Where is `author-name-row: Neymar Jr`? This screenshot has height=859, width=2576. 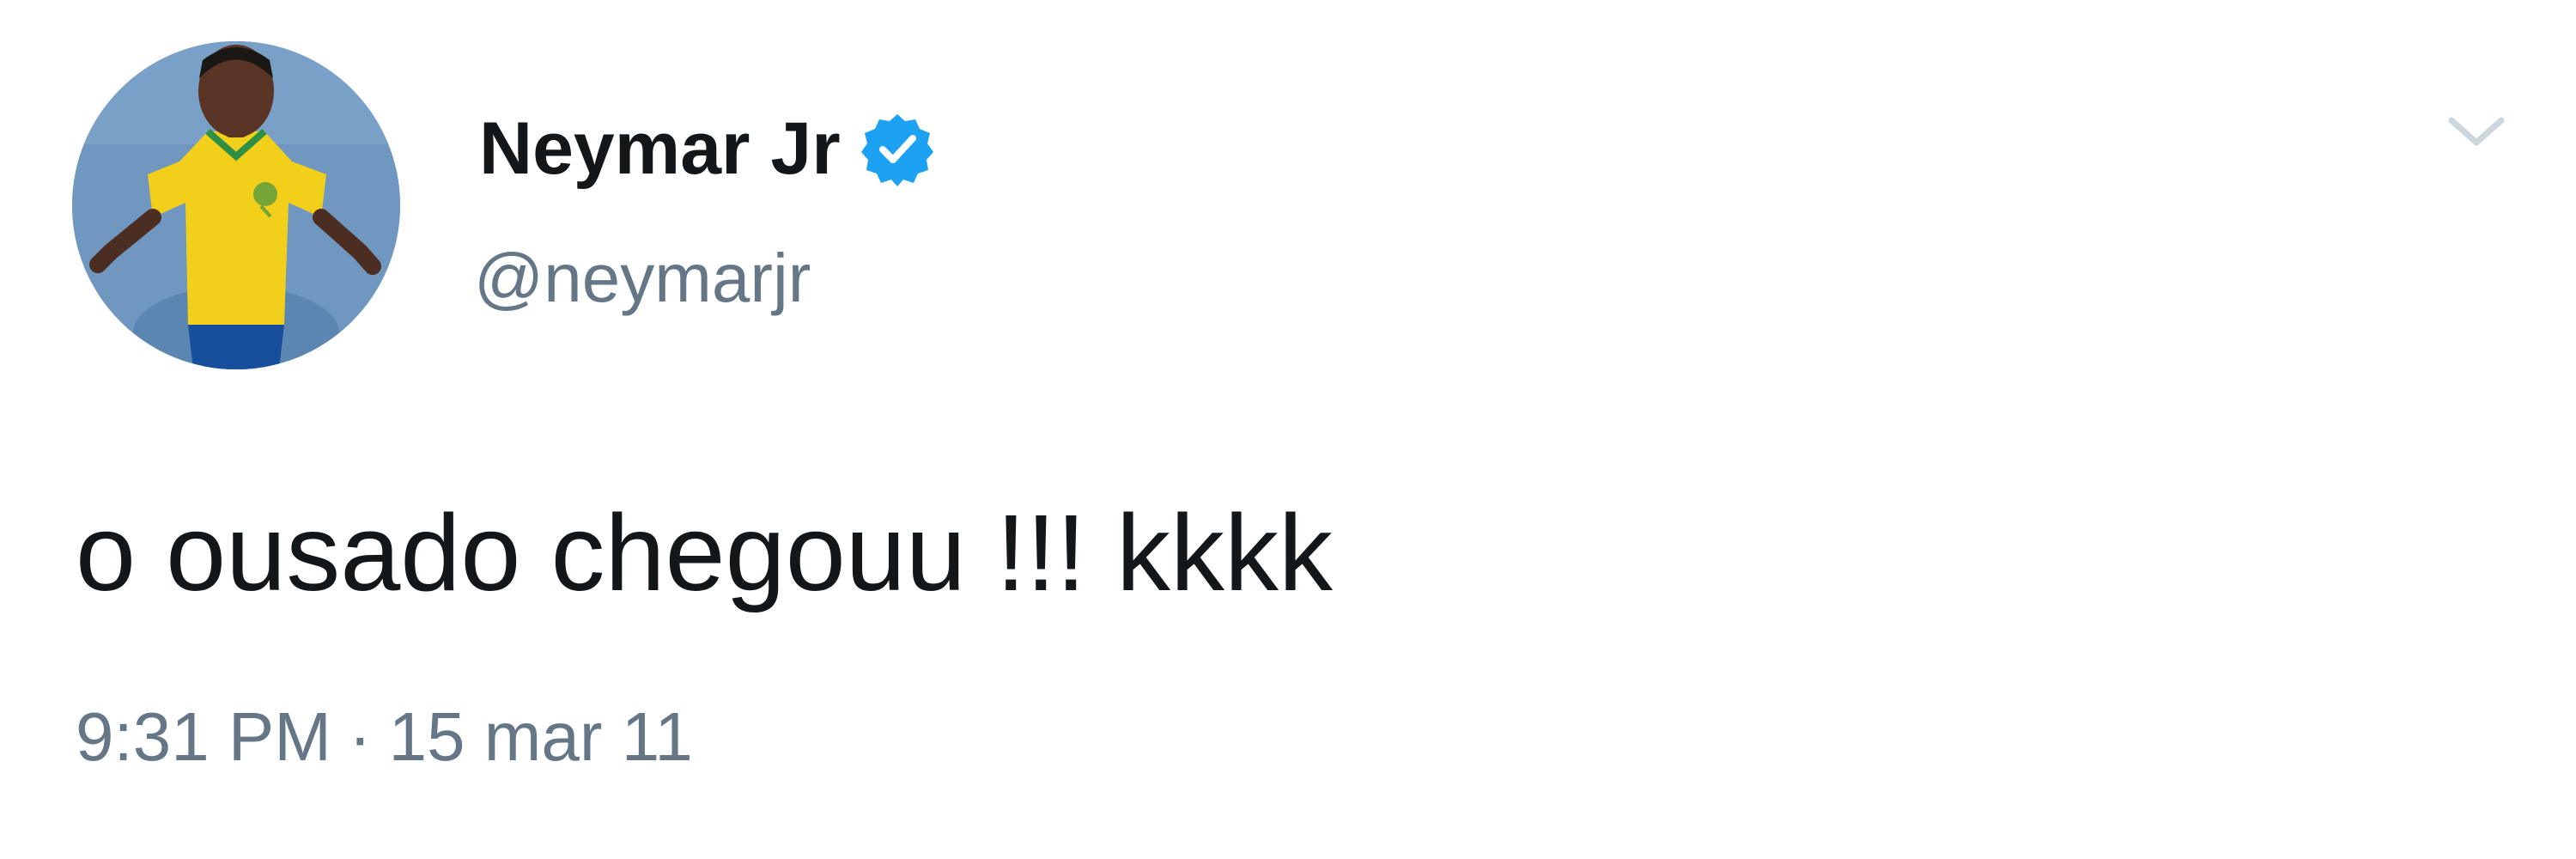 author-name-row: Neymar Jr is located at coordinates (707, 149).